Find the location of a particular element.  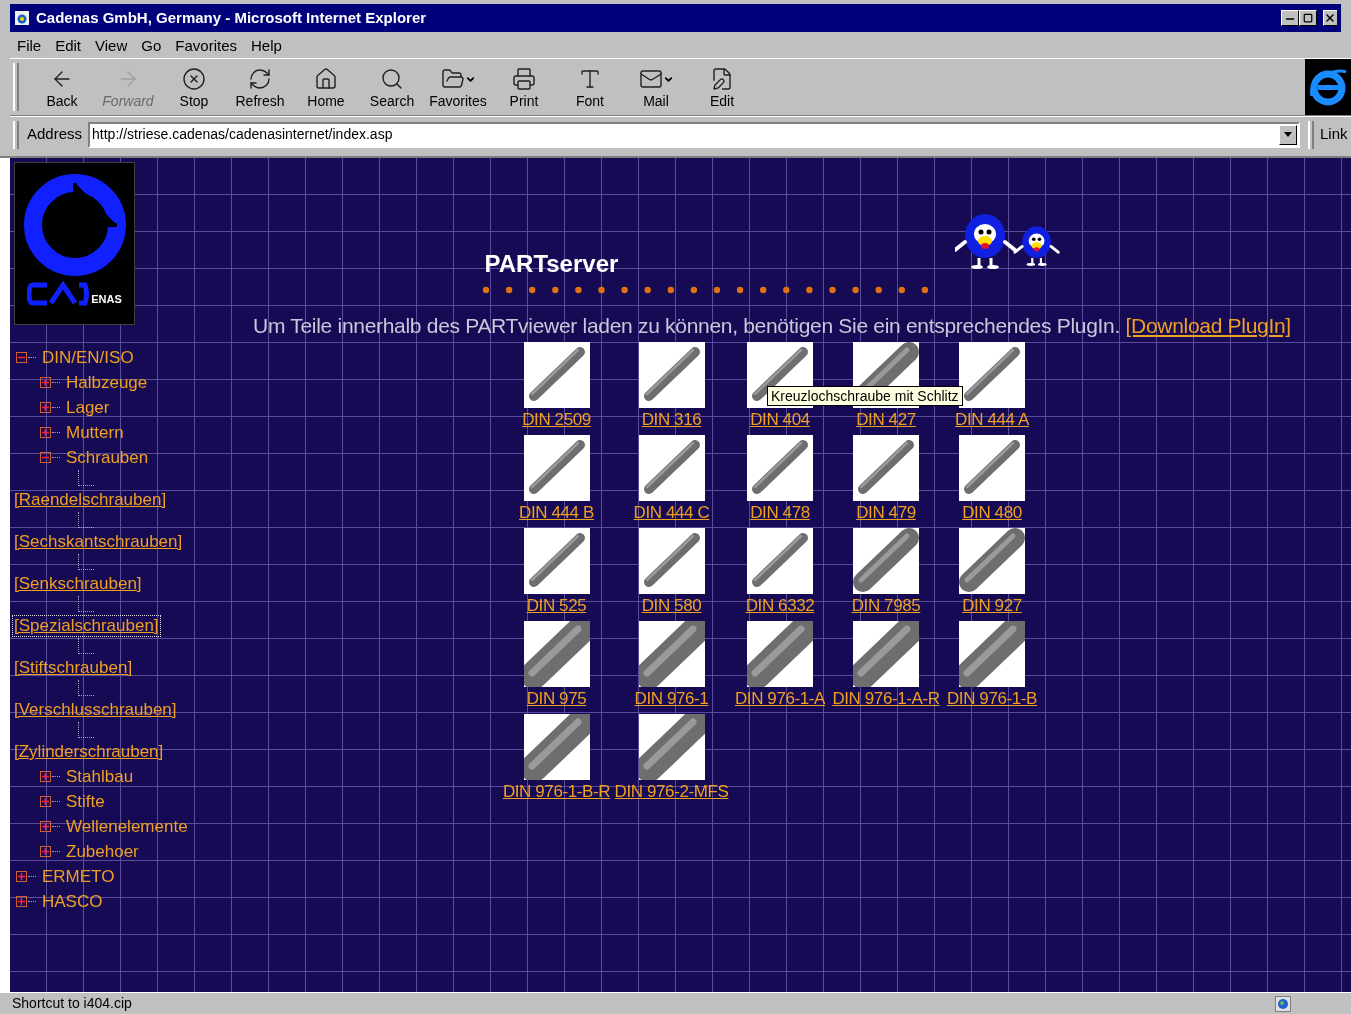

close-icon is located at coordinates (1330, 18).